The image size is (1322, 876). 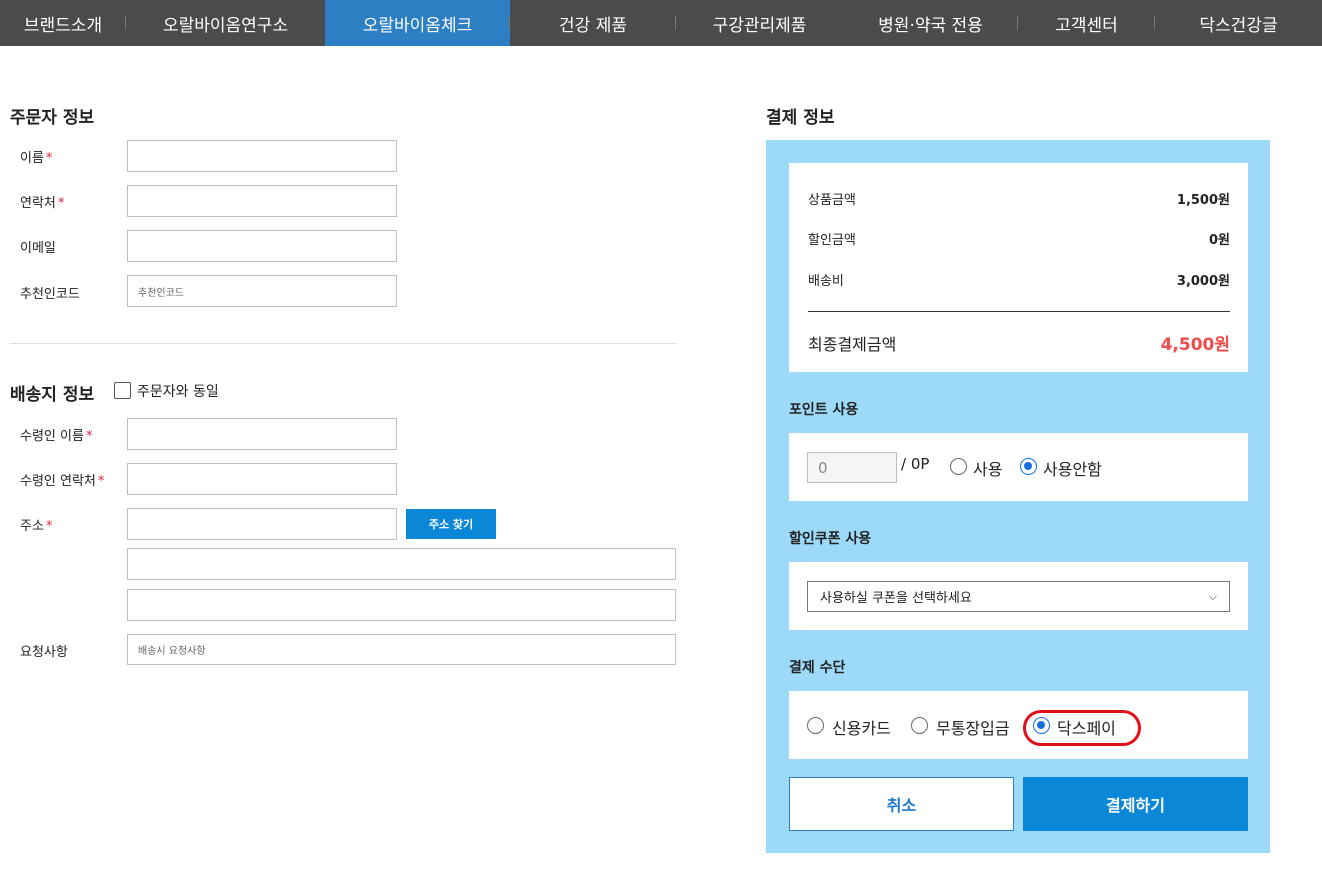 I want to click on nav-item-oral-care: 구강관리제품, so click(x=759, y=23).